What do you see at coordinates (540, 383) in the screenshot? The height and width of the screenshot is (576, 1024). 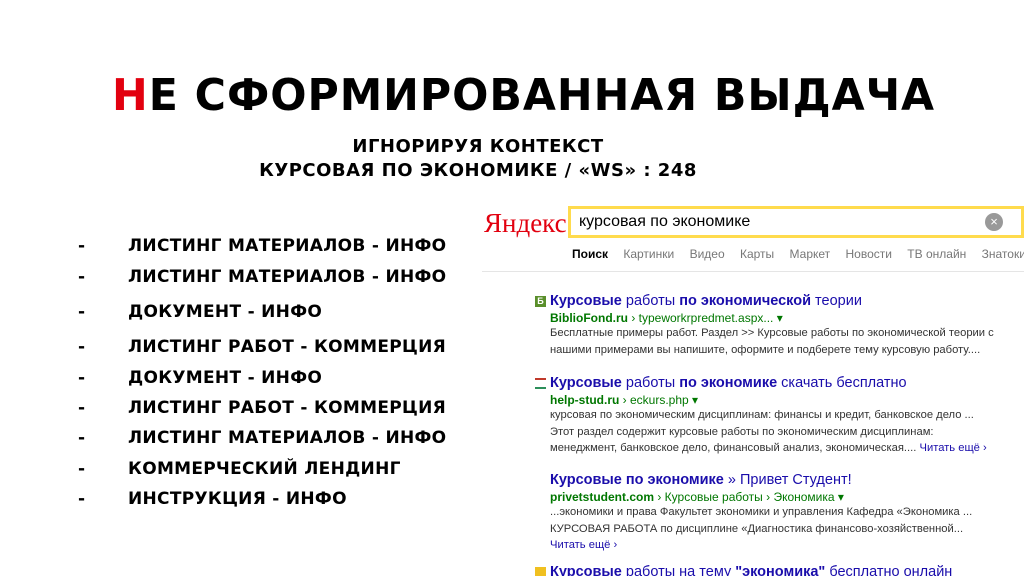 I see `helpstud-favicon-icon` at bounding box center [540, 383].